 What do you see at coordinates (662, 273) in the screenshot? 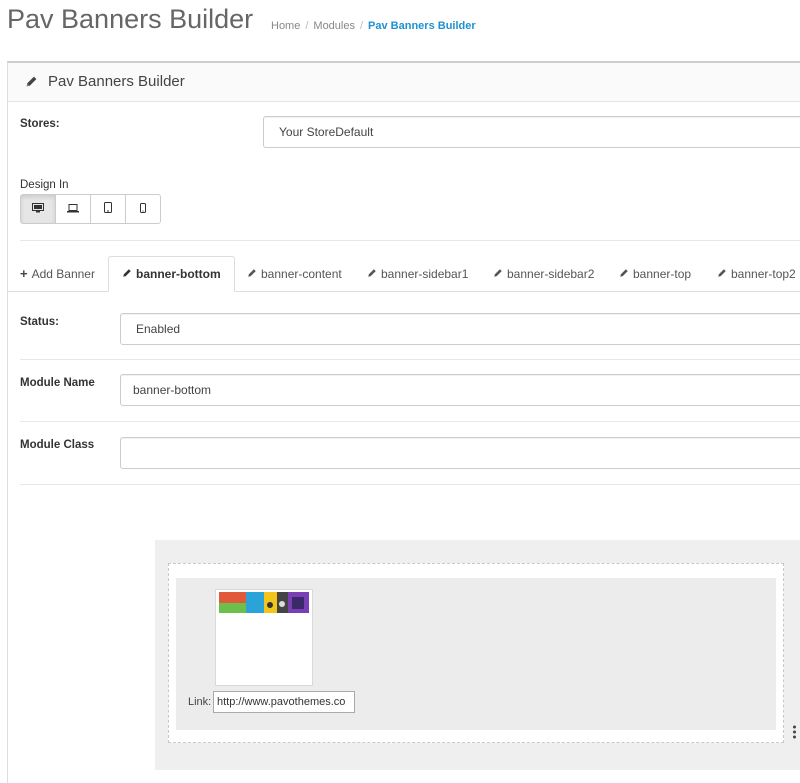
I see `tab-label: banner-top` at bounding box center [662, 273].